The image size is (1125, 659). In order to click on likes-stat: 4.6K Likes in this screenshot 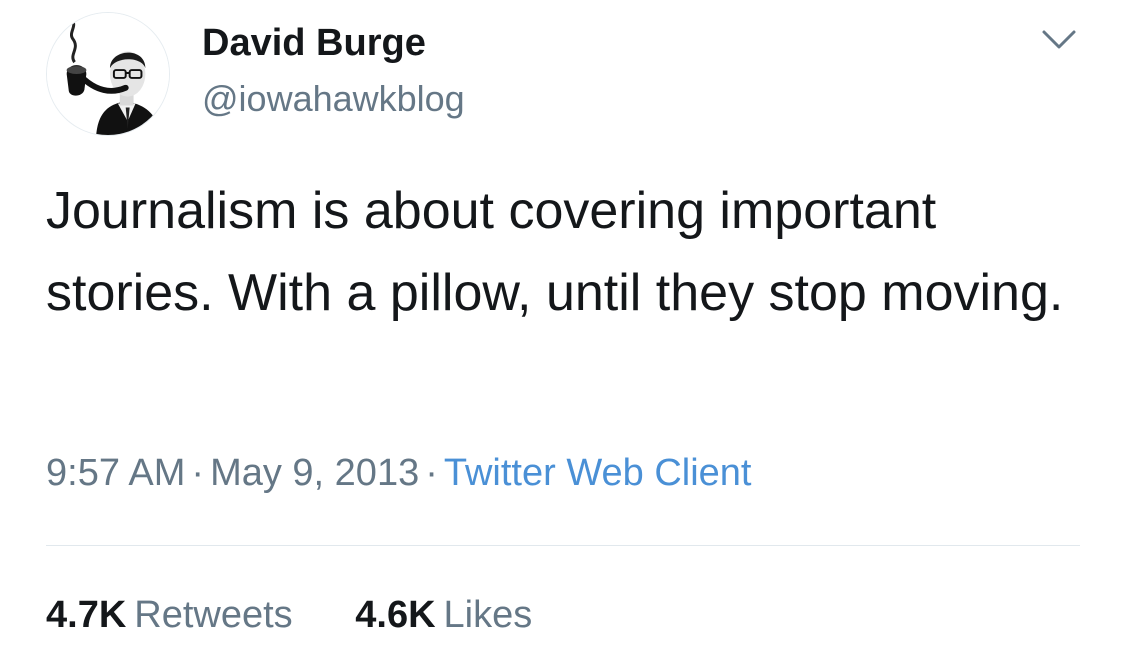, I will do `click(443, 615)`.